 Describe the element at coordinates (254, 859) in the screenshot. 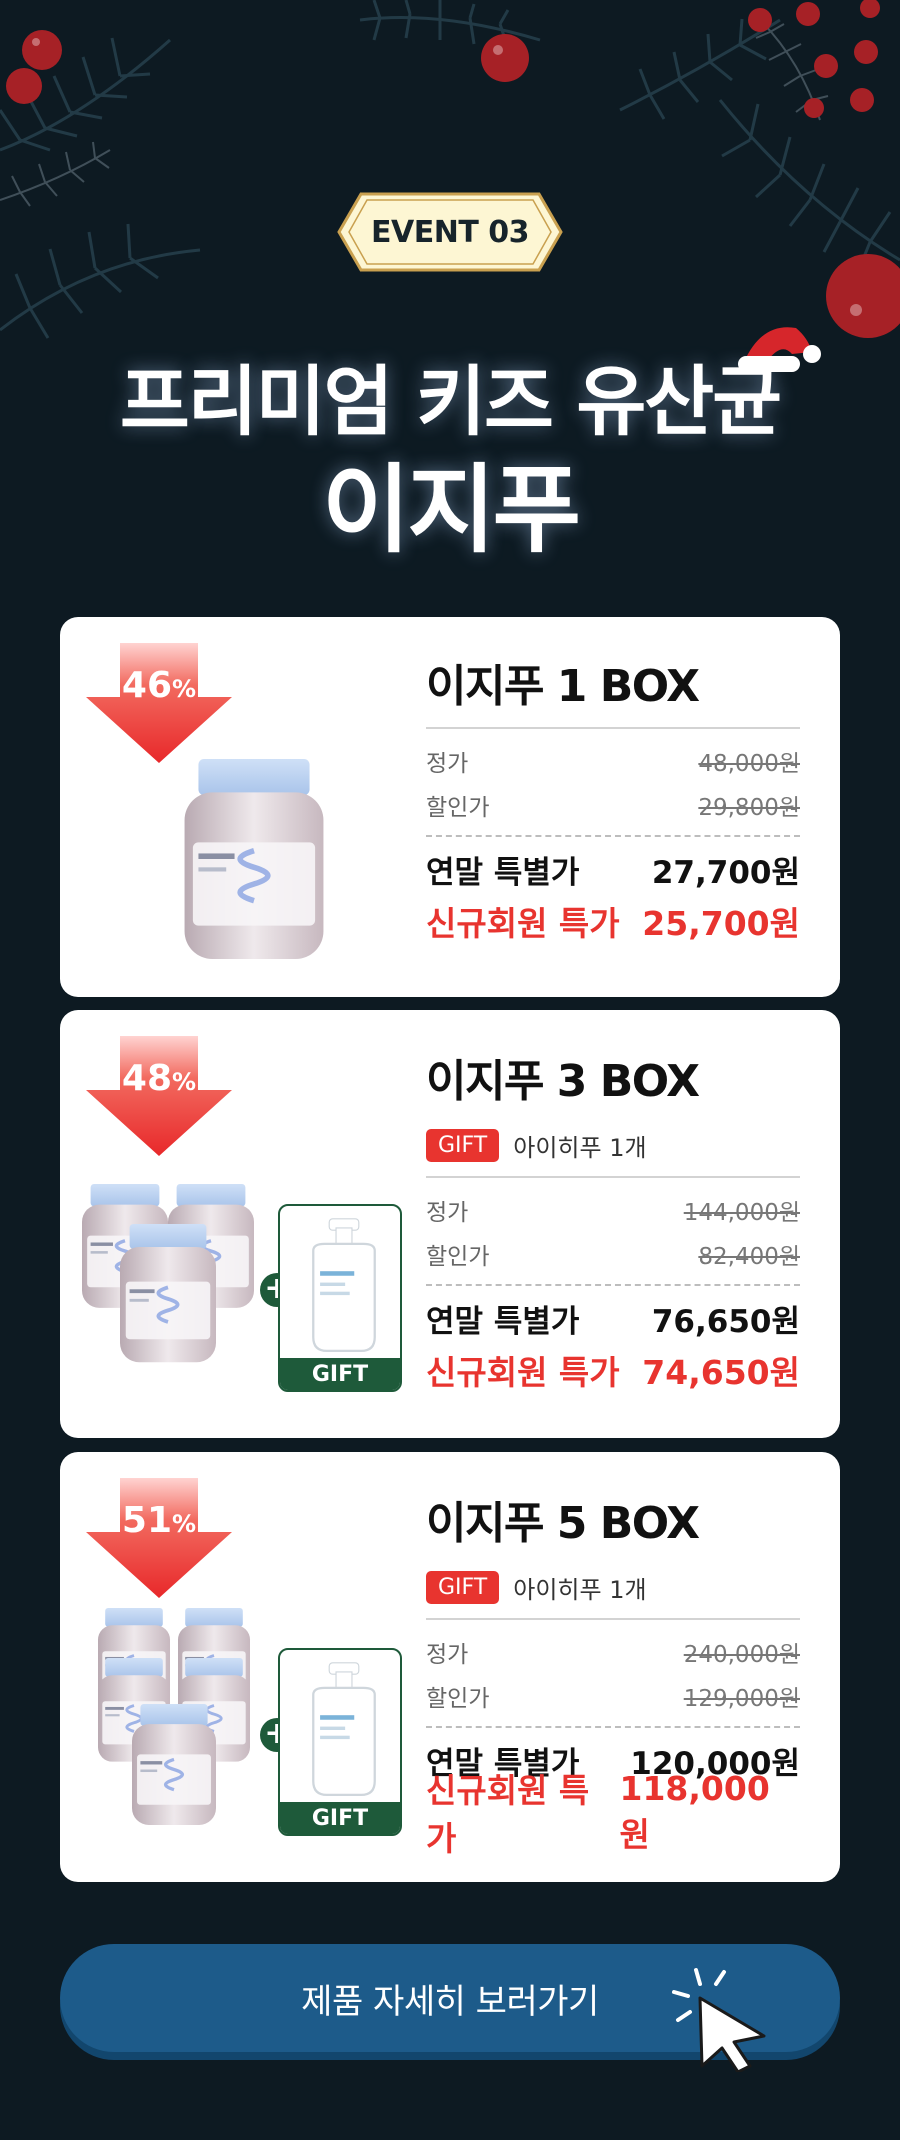

I see `supplement-bottle-icon` at that location.